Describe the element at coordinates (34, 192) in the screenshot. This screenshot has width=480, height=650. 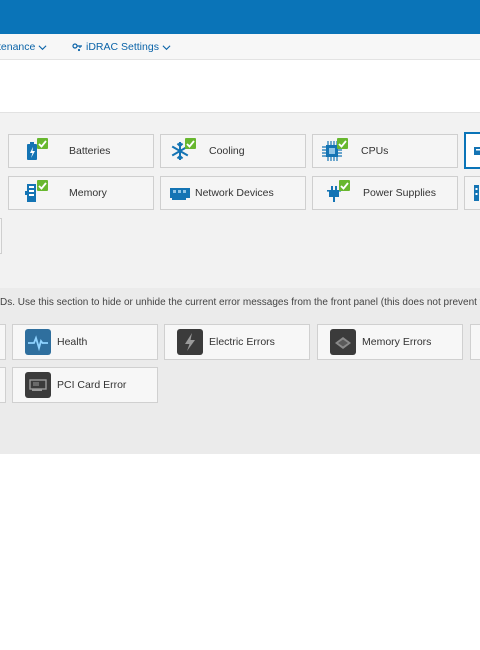
I see `memory-icon` at that location.